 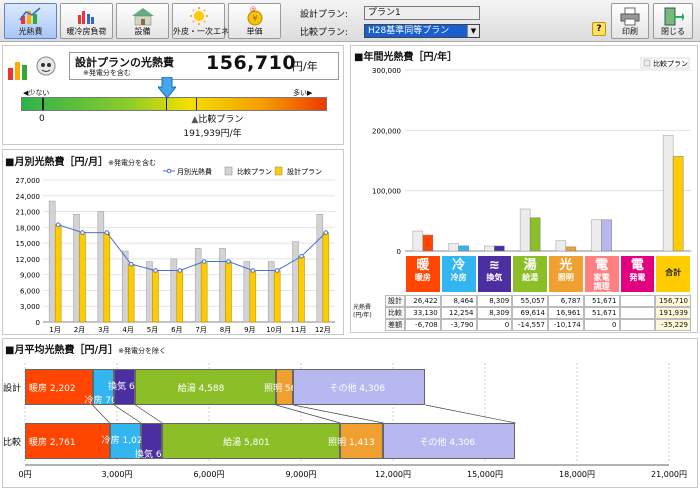 What do you see at coordinates (30, 21) in the screenshot?
I see `tab-kounetsu: 光熱費` at bounding box center [30, 21].